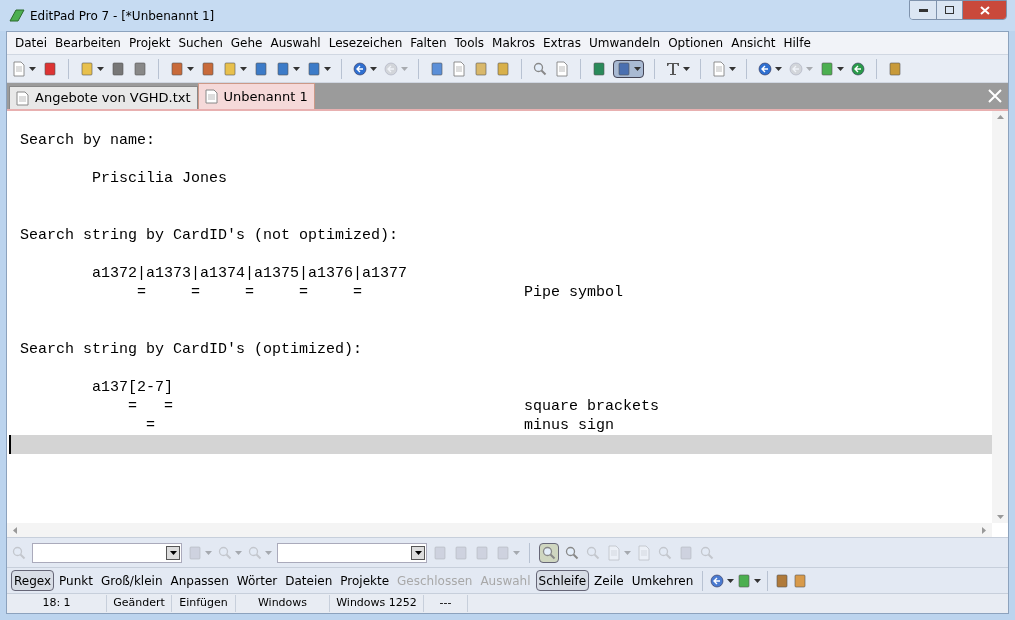 This screenshot has height=620, width=1015. What do you see at coordinates (360, 68) in the screenshot?
I see `undo-icon` at bounding box center [360, 68].